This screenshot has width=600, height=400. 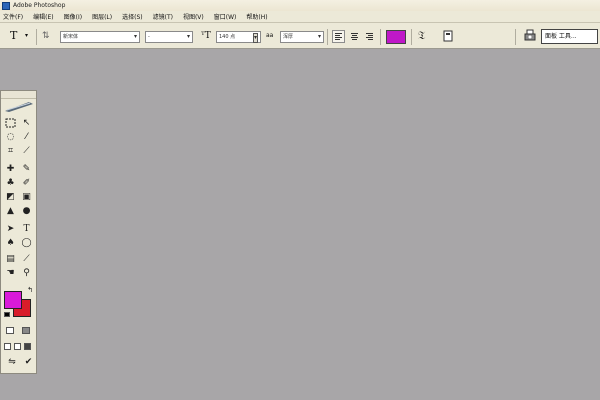 What do you see at coordinates (10, 259) in the screenshot?
I see `notes-icon: ▤` at bounding box center [10, 259].